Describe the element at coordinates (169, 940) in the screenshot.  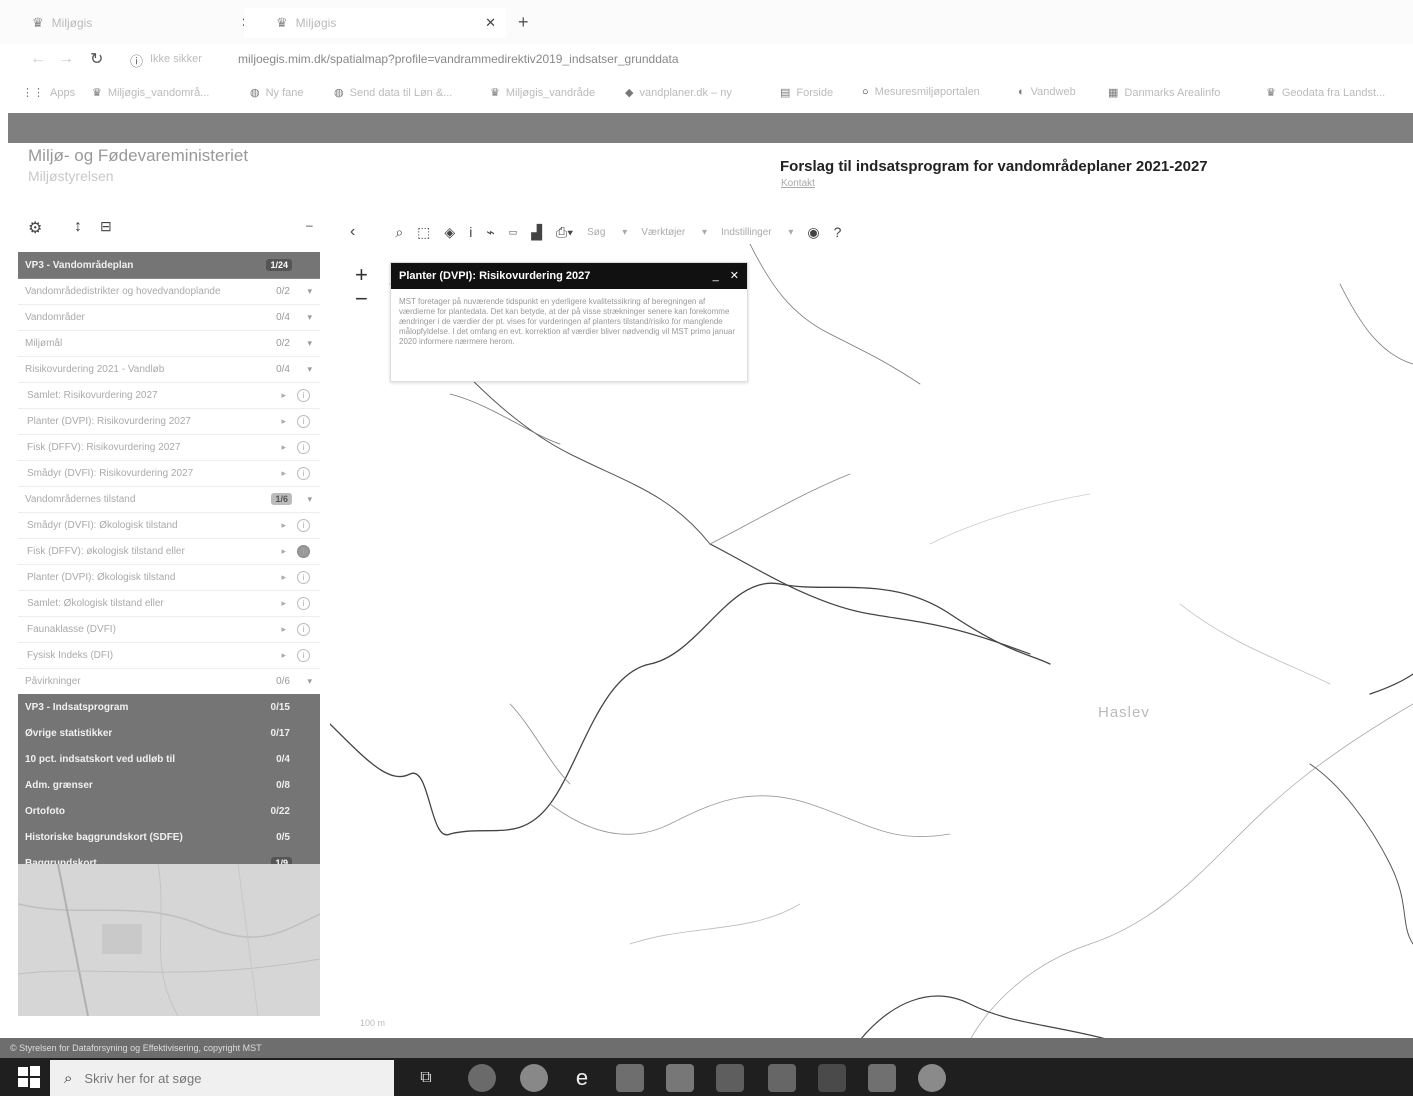
I see `overview-map` at that location.